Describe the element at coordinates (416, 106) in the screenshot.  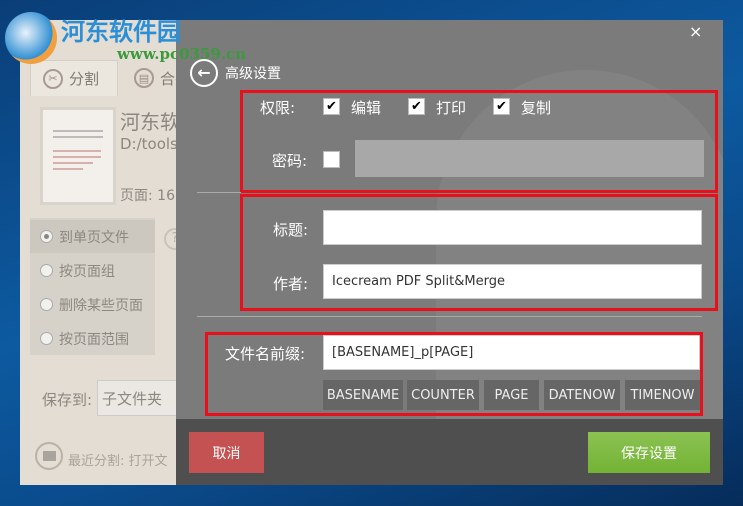
I see `checkbox-print: ✔` at that location.